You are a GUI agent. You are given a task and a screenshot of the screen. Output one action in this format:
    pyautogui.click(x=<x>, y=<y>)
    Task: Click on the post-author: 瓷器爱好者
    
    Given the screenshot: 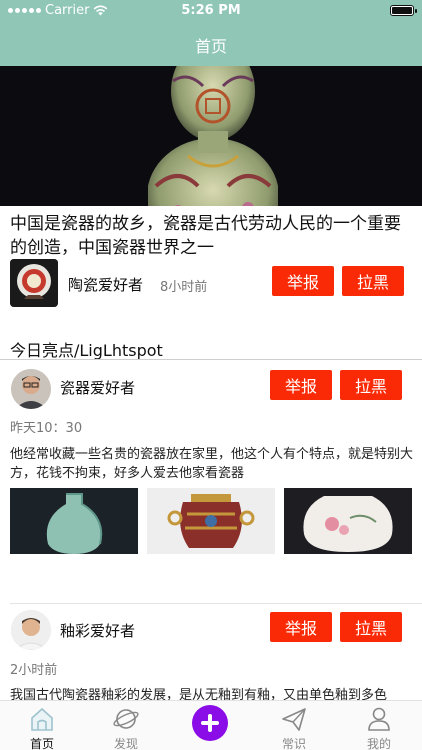 What is the action you would take?
    pyautogui.click(x=97, y=387)
    